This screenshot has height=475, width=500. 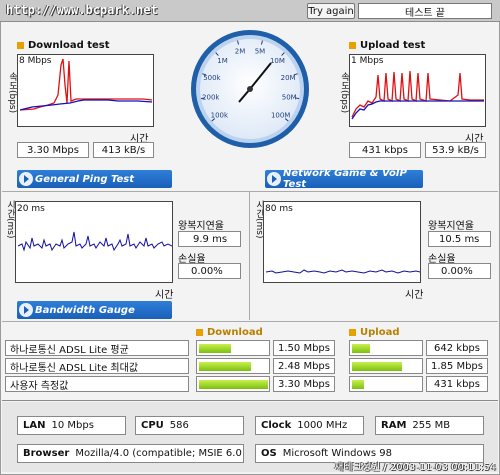 What do you see at coordinates (276, 425) in the screenshot?
I see `clock-label: Clock` at bounding box center [276, 425].